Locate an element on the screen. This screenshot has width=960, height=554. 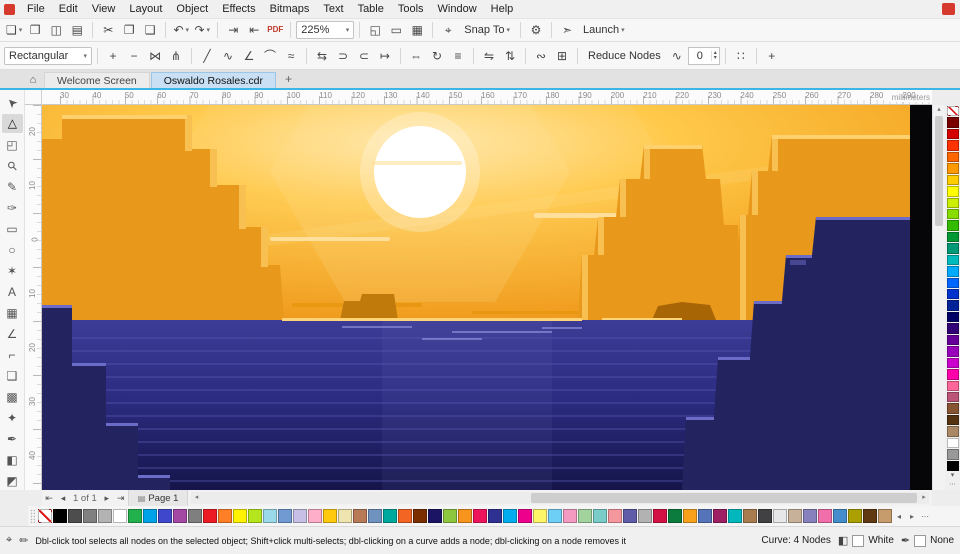
crop-tool: ◰ is located at coordinates (12, 144).